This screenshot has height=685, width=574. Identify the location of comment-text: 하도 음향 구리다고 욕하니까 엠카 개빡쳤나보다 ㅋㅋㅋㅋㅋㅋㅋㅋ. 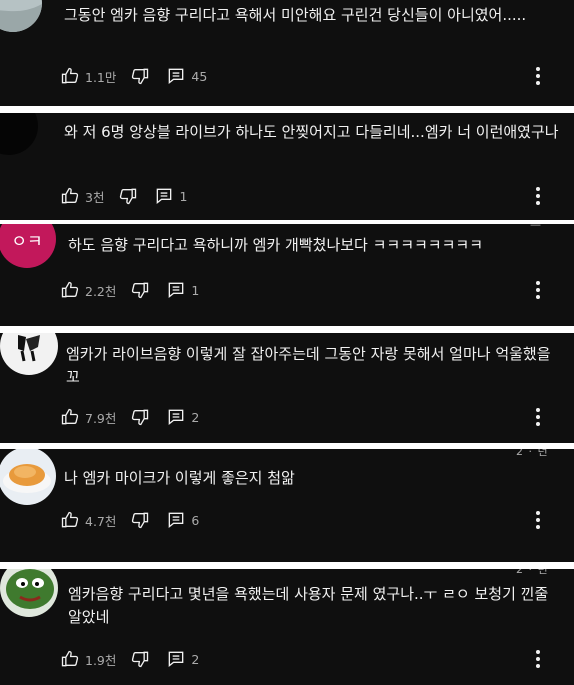
(276, 245).